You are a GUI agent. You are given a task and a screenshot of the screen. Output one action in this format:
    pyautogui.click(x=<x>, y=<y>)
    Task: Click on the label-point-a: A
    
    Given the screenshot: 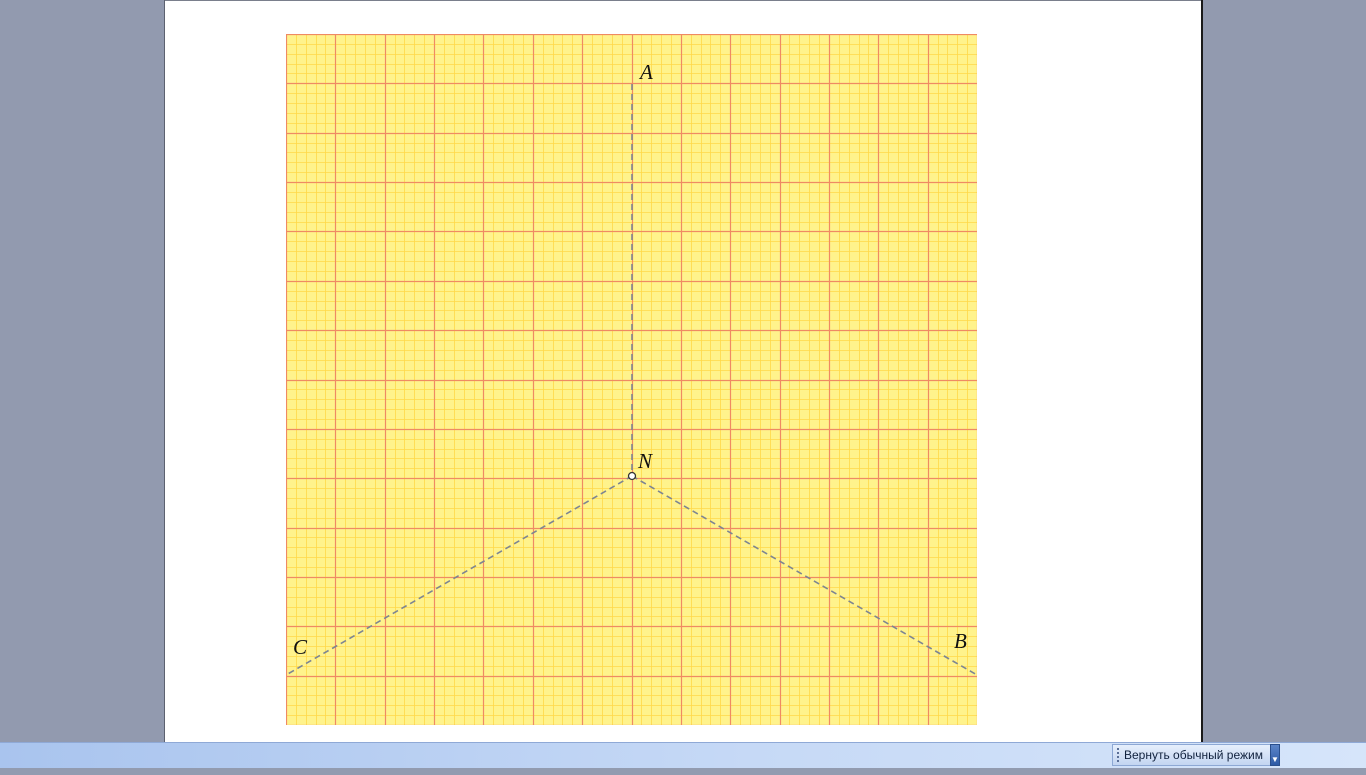 What is the action you would take?
    pyautogui.click(x=645, y=72)
    